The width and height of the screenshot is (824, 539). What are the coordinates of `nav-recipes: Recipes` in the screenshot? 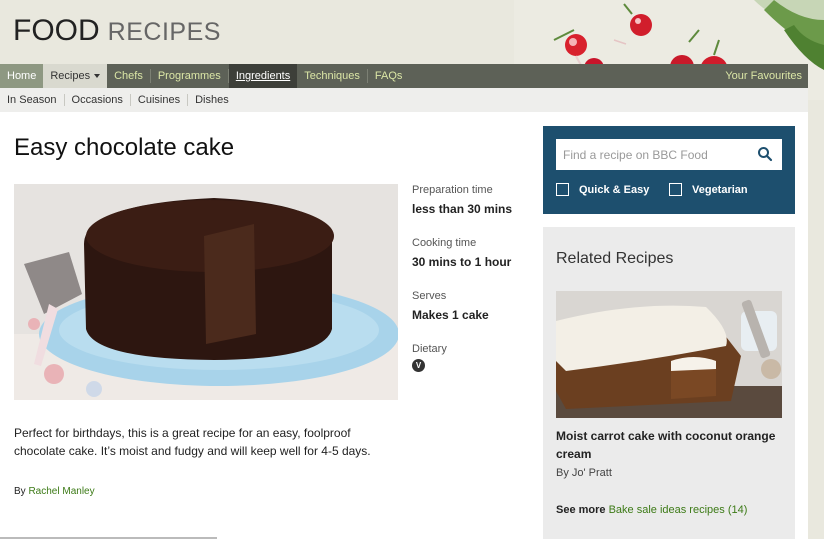 It's located at (75, 76).